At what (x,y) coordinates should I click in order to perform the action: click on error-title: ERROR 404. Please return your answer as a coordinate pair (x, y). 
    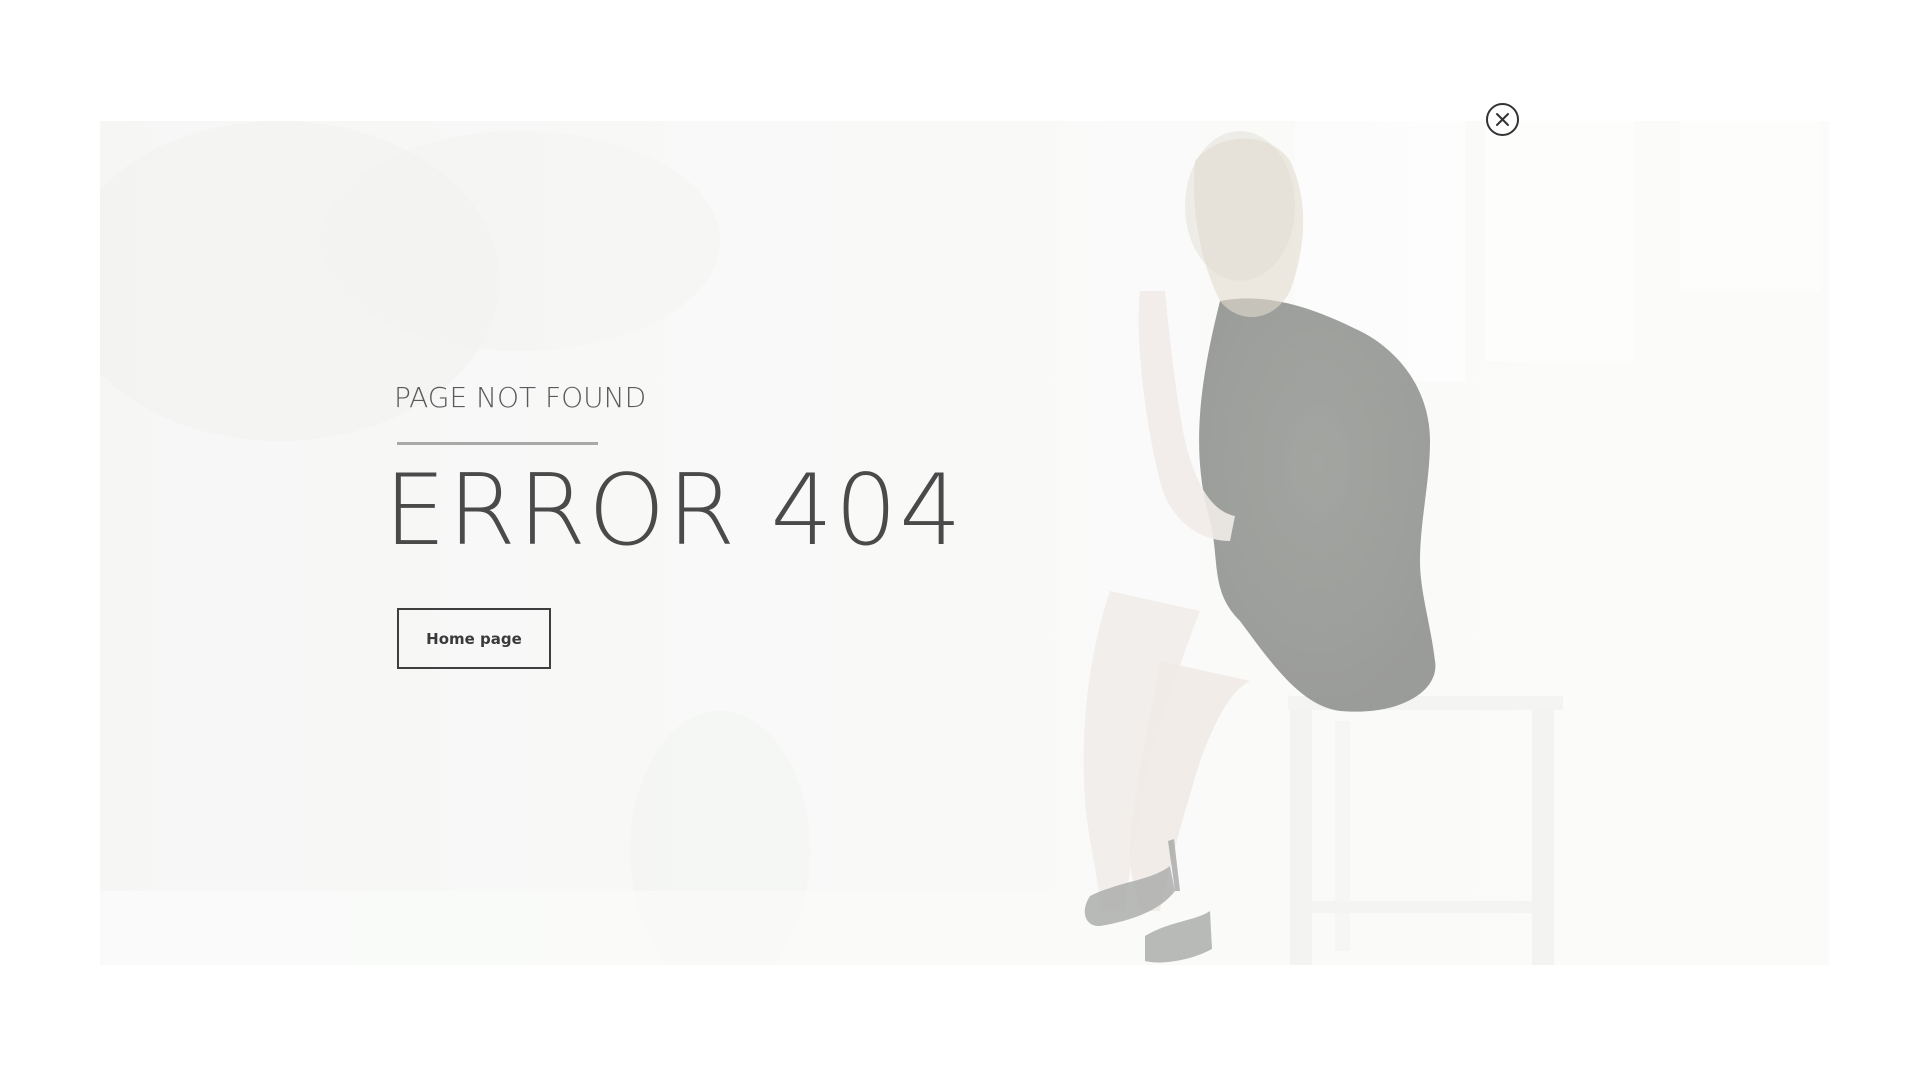
    Looking at the image, I should click on (674, 511).